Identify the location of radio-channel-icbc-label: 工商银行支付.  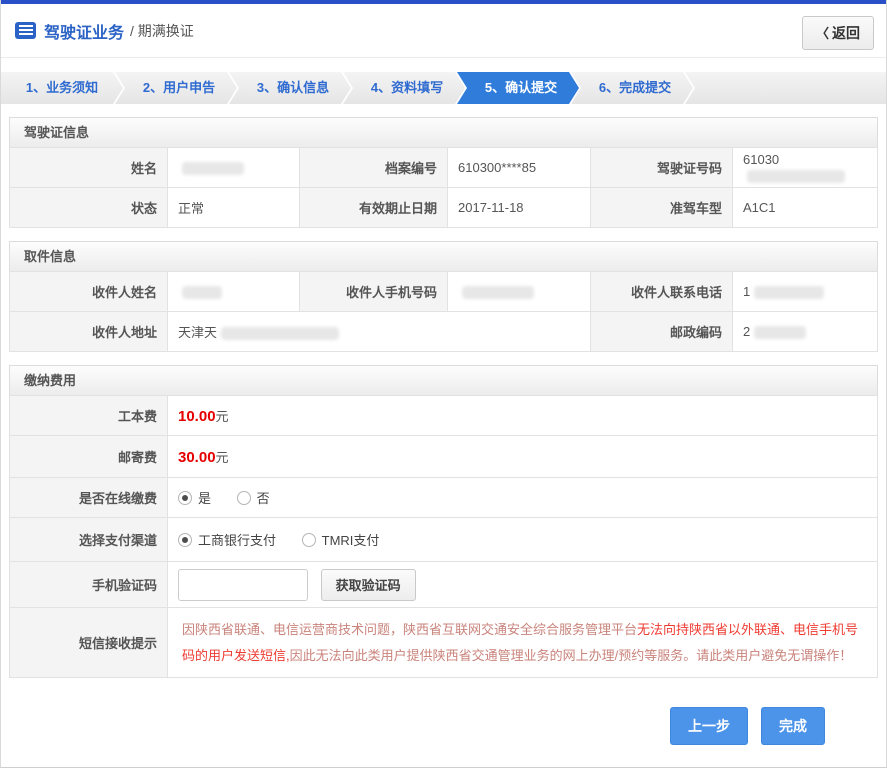
(237, 540).